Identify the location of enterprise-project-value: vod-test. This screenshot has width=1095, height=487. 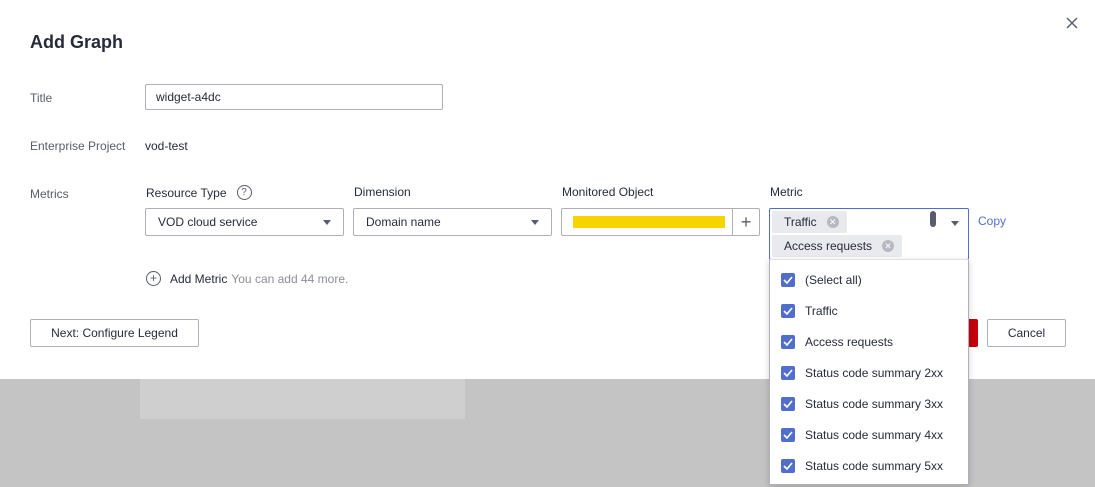
(166, 146).